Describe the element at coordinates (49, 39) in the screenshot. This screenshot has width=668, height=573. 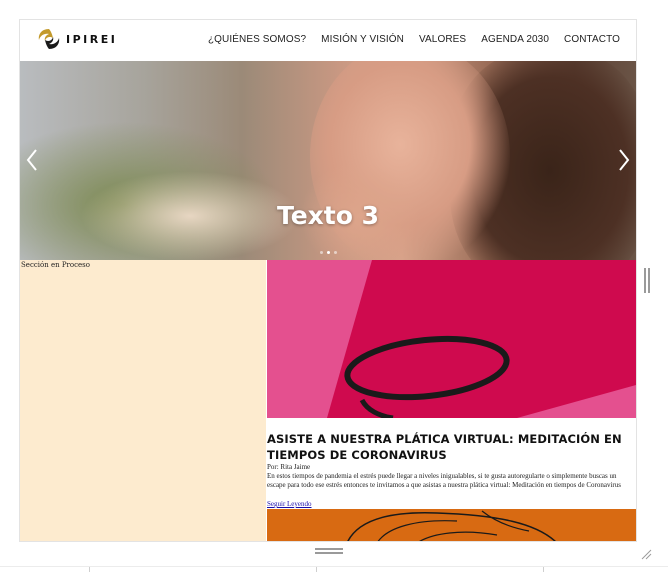
I see `logo-swirl-icon` at that location.